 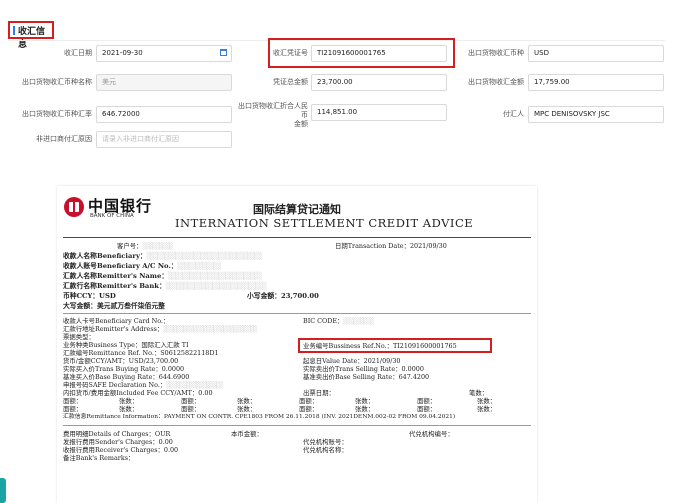 What do you see at coordinates (427, 401) in the screenshot?
I see `face-amount-4: 面额：` at bounding box center [427, 401].